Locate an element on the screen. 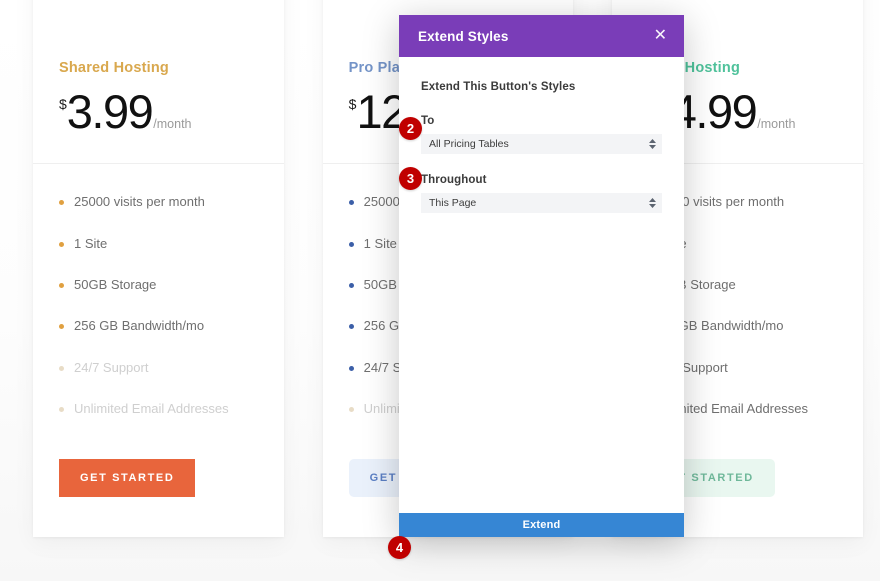 The width and height of the screenshot is (880, 581). feature-item: 25000 visits per month is located at coordinates (158, 202).